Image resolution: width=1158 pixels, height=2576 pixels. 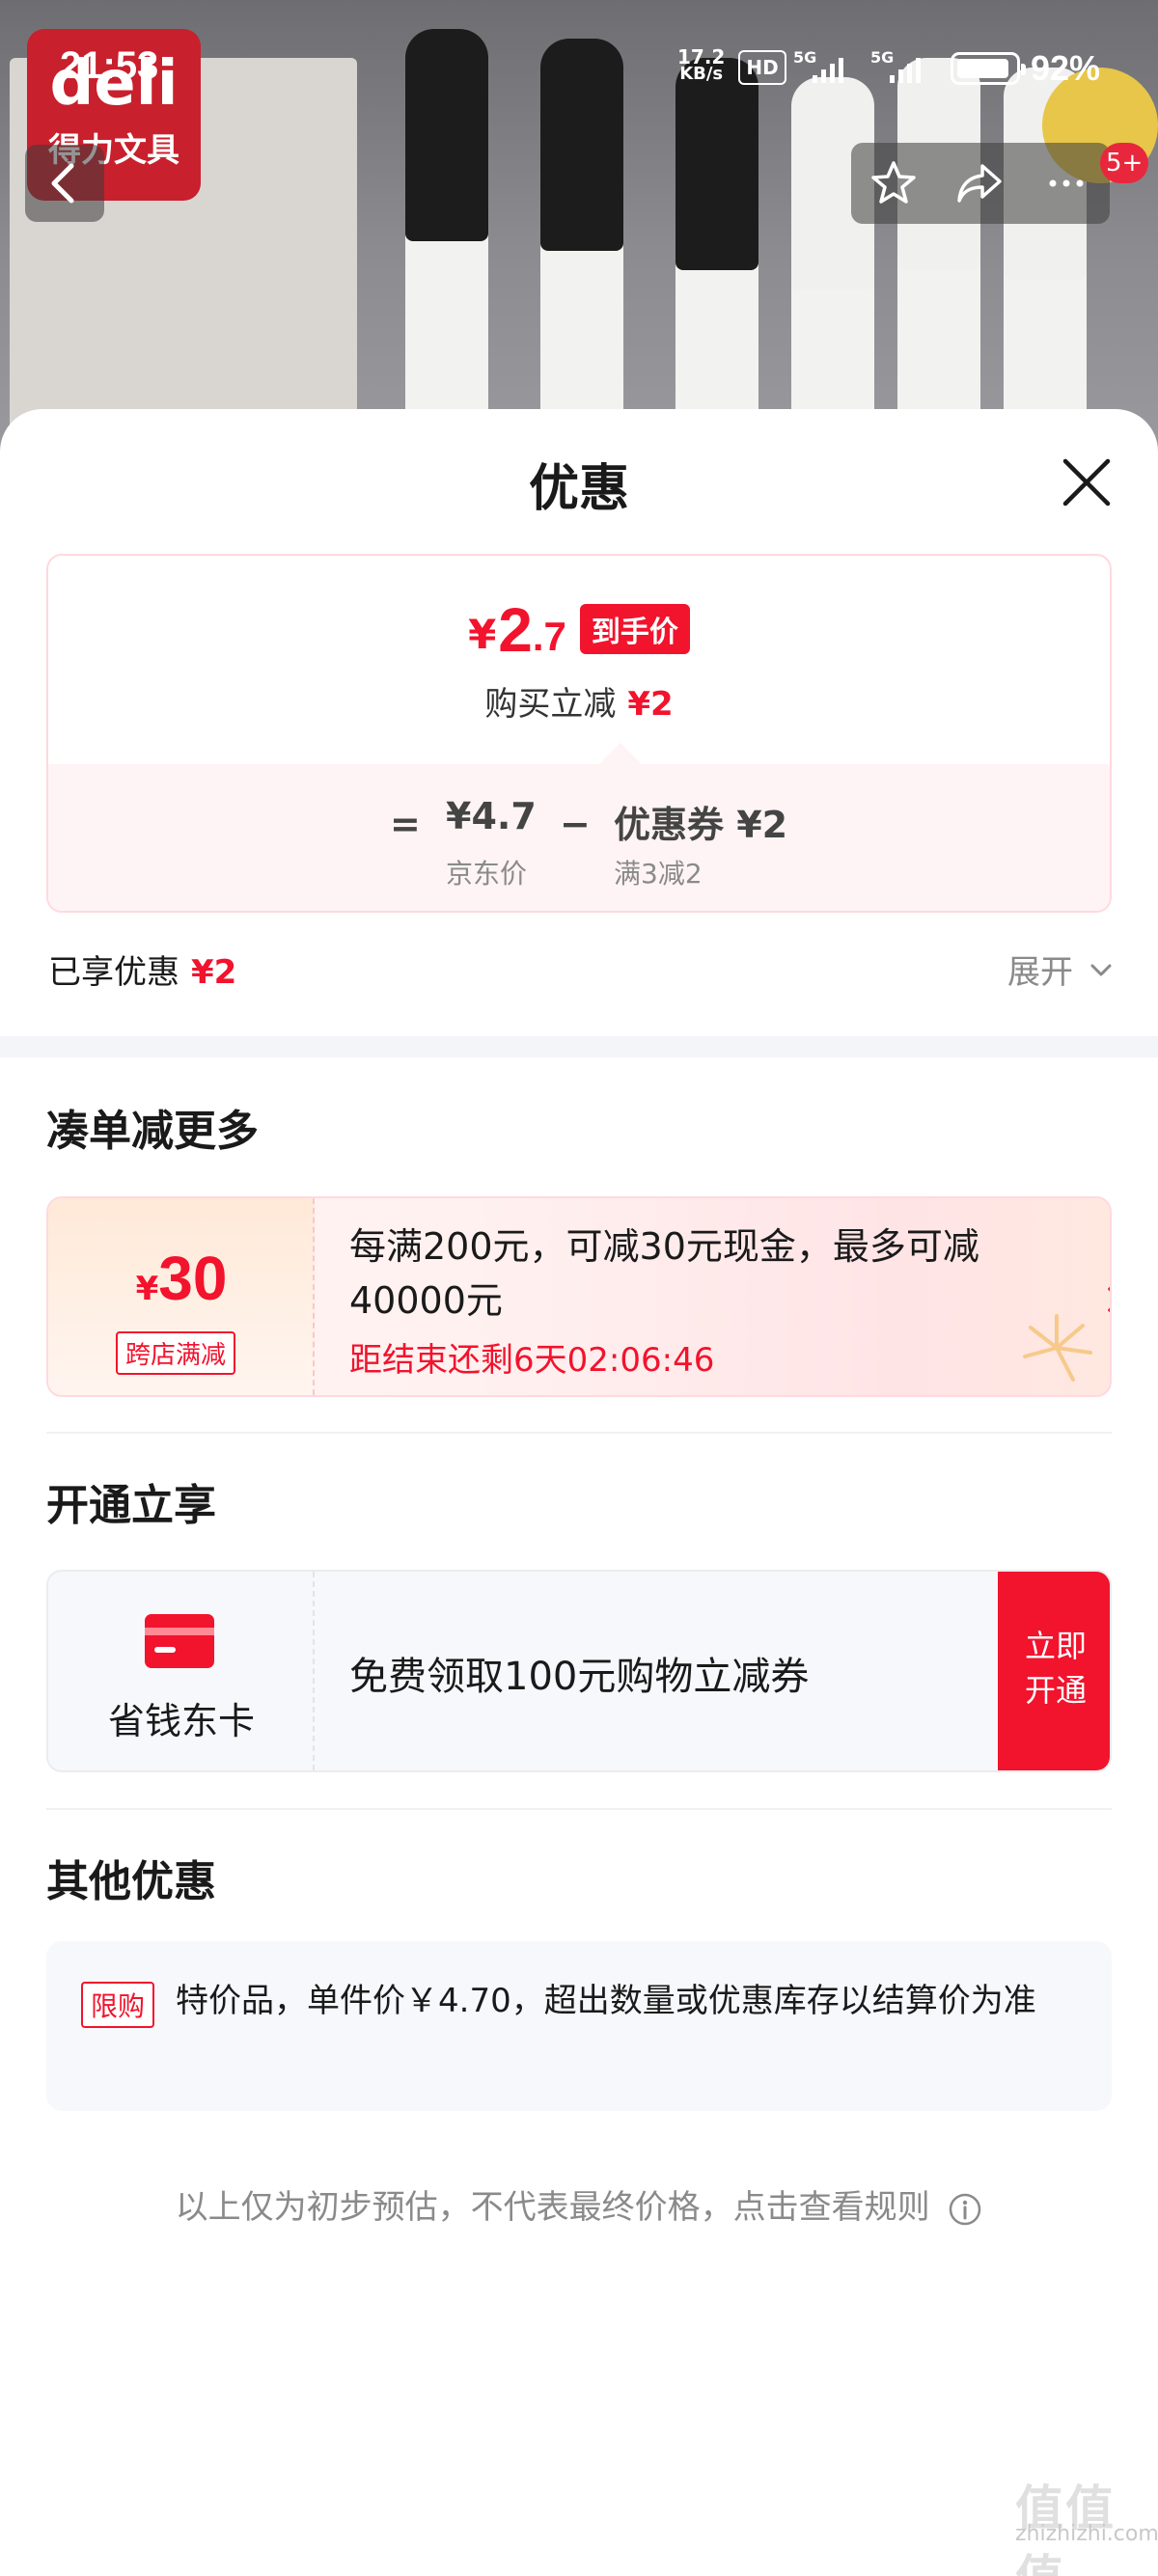 What do you see at coordinates (482, 634) in the screenshot?
I see `final-price-currency: ¥` at bounding box center [482, 634].